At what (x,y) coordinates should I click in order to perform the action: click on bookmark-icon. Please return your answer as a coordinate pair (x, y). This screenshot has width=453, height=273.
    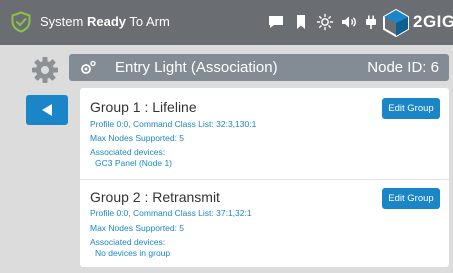
    Looking at the image, I should click on (301, 22).